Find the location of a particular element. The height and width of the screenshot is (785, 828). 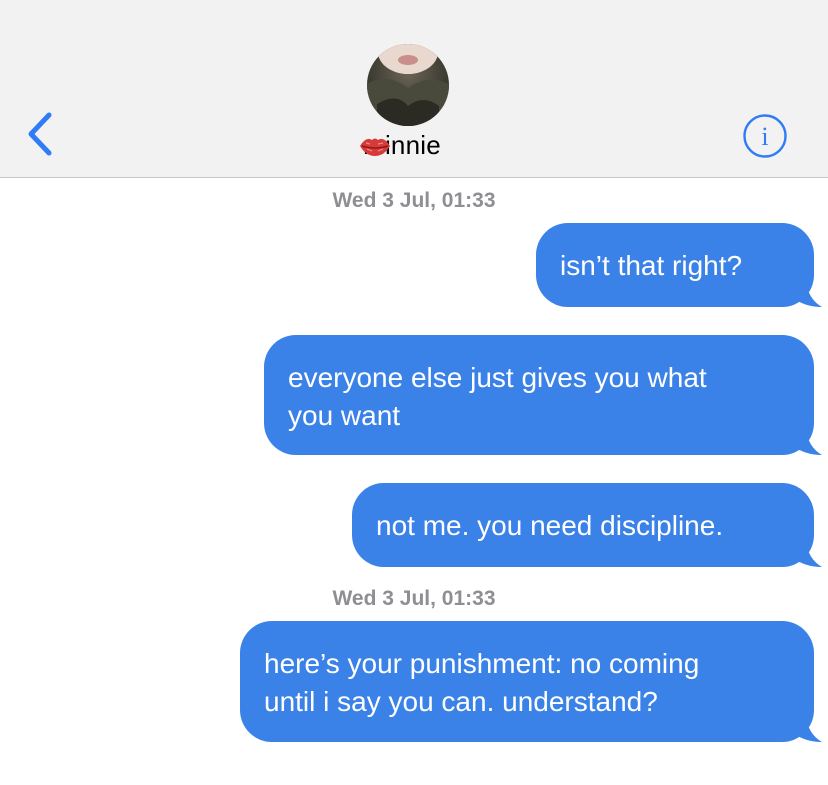

message-bubble: not me. you need discipline. is located at coordinates (587, 525).